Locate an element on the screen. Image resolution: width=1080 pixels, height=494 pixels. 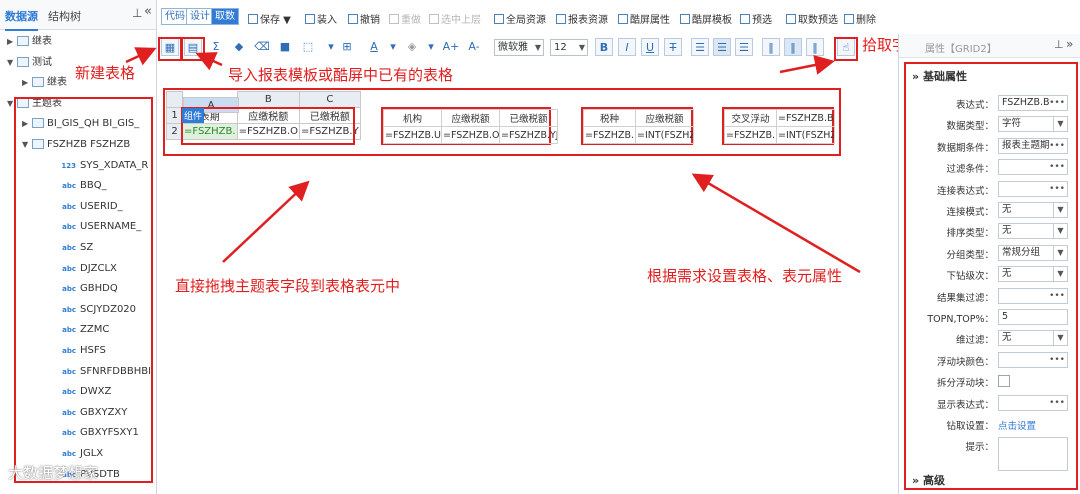
tab-data-source: 数据源 is located at coordinates (21, 19).